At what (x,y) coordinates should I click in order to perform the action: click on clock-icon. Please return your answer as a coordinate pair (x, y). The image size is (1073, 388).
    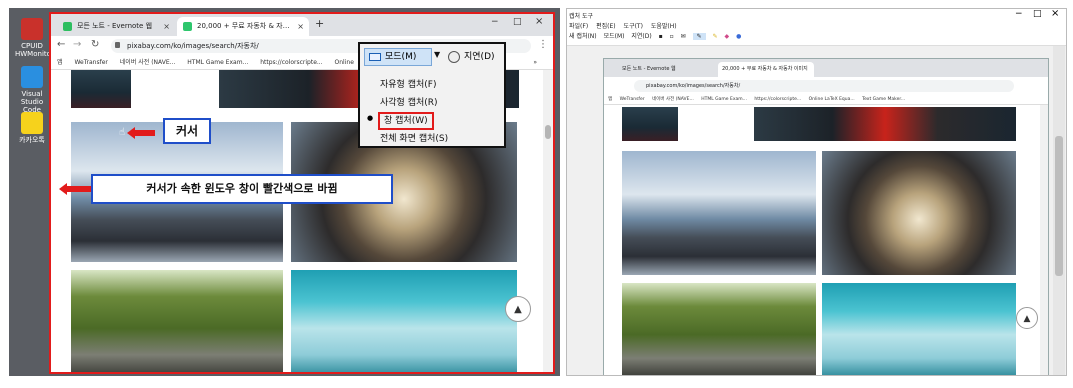
    Looking at the image, I should click on (454, 57).